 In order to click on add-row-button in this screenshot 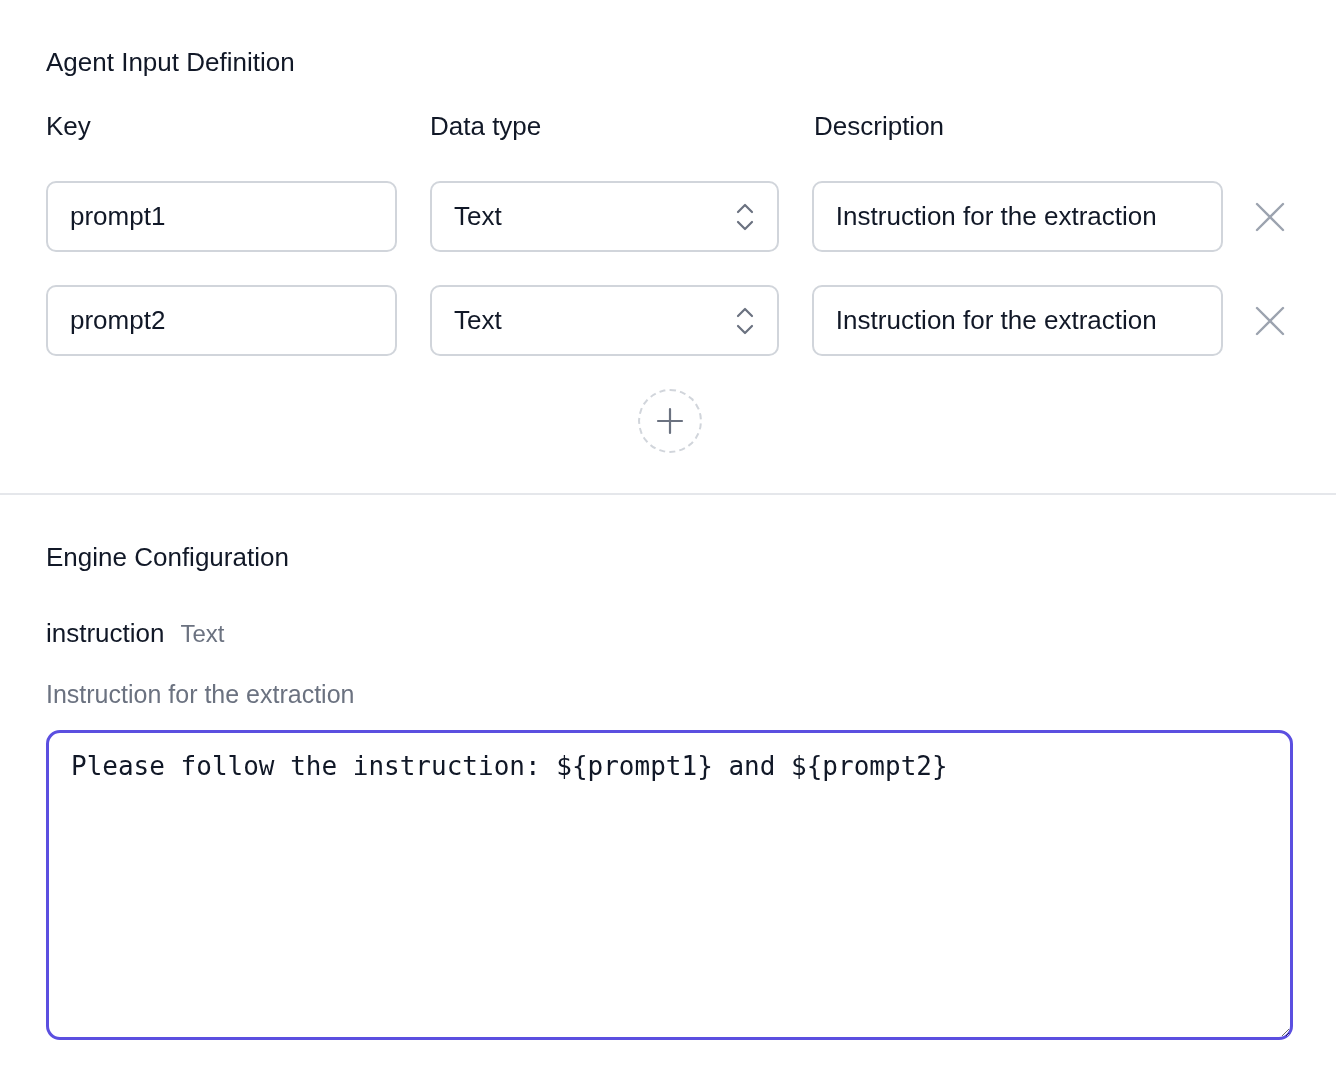, I will do `click(670, 421)`.